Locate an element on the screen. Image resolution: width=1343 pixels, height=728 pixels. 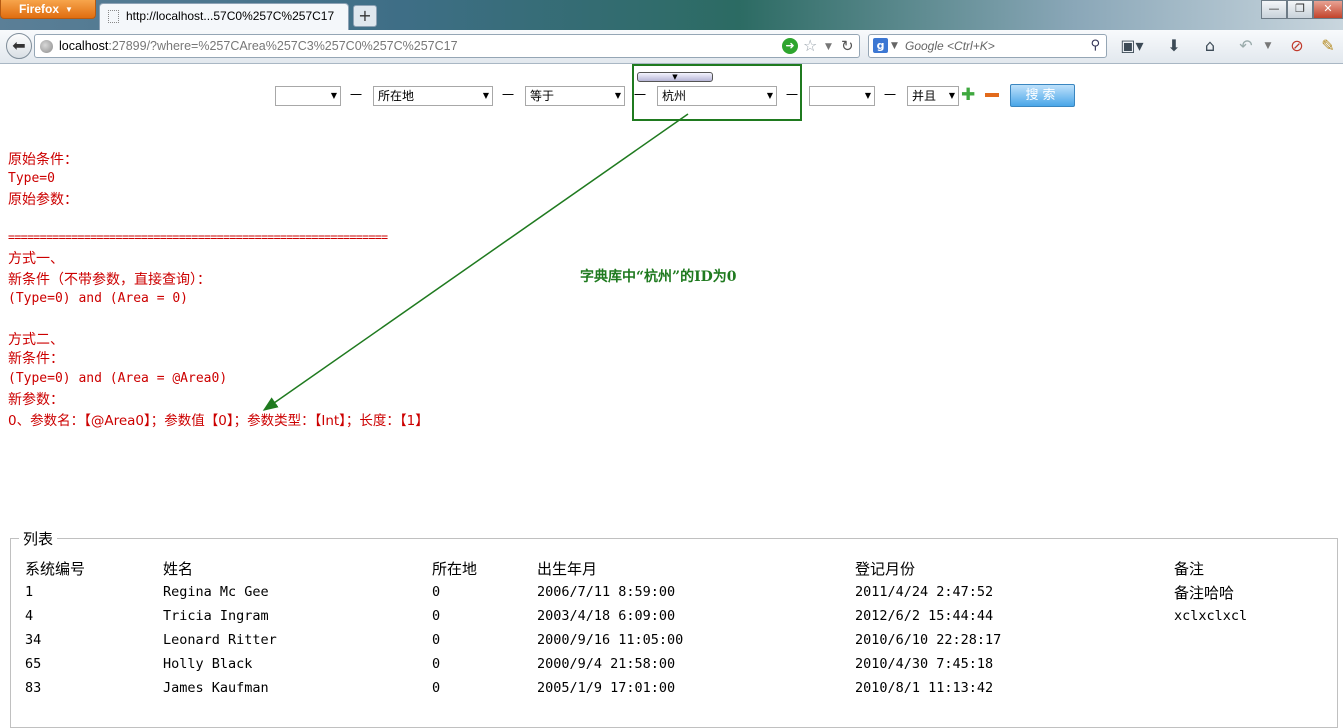
cell-reg: 2012/6/2 15:44:44 is located at coordinates (924, 616).